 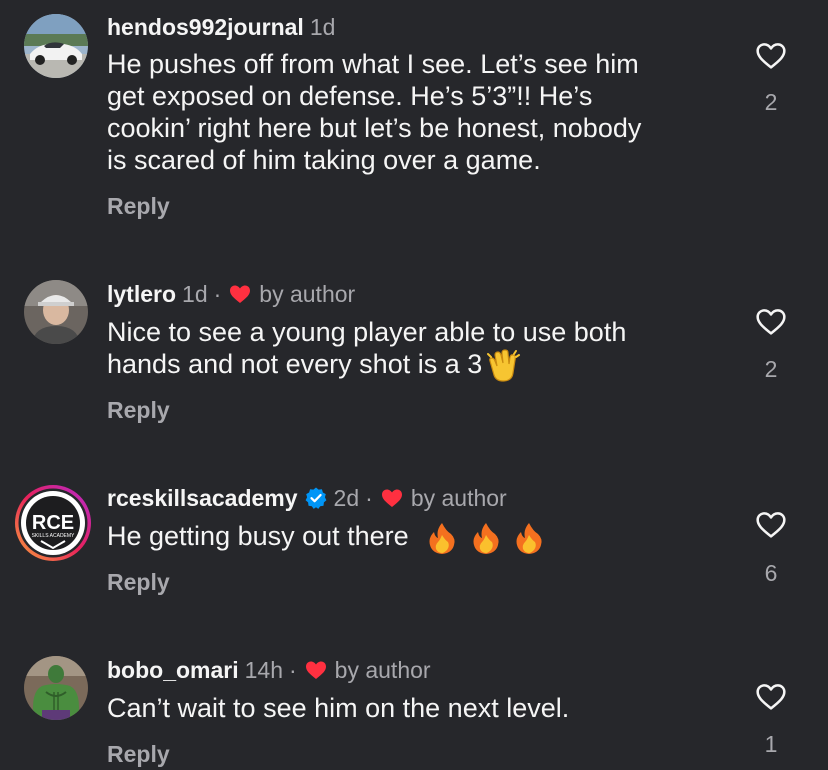 What do you see at coordinates (324, 160) in the screenshot?
I see `comment-line: is scared of him taking over a game.` at bounding box center [324, 160].